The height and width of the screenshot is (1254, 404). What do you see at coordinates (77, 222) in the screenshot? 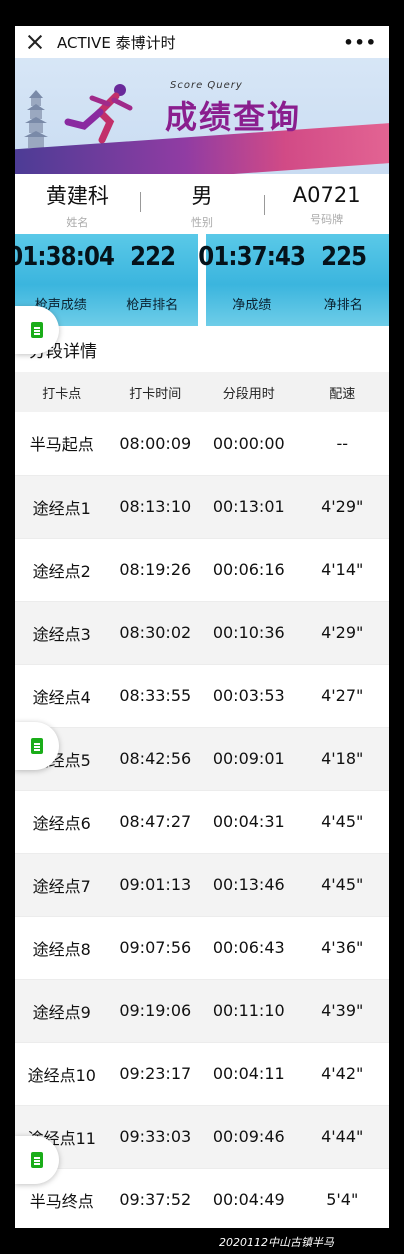
I see `name-label: 姓名` at bounding box center [77, 222].